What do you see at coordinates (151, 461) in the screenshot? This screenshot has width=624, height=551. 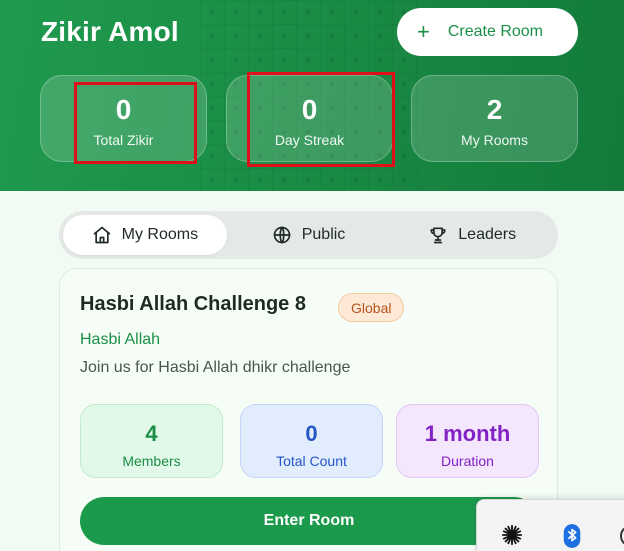 I see `room-stat-label: Members` at bounding box center [151, 461].